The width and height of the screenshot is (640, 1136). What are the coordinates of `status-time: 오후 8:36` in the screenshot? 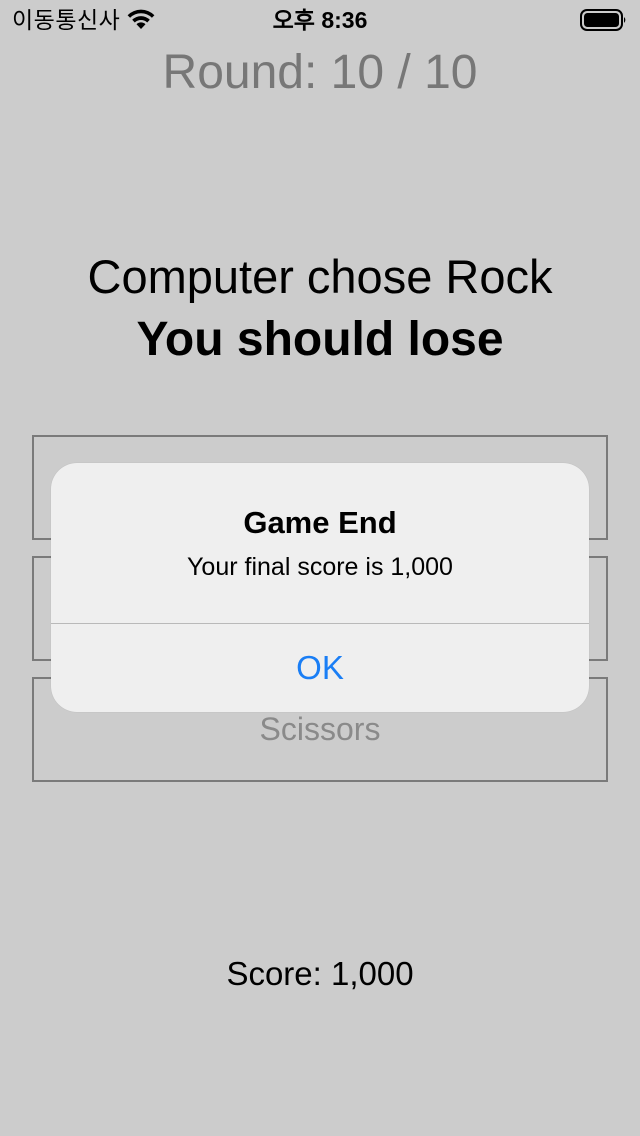 It's located at (320, 20).